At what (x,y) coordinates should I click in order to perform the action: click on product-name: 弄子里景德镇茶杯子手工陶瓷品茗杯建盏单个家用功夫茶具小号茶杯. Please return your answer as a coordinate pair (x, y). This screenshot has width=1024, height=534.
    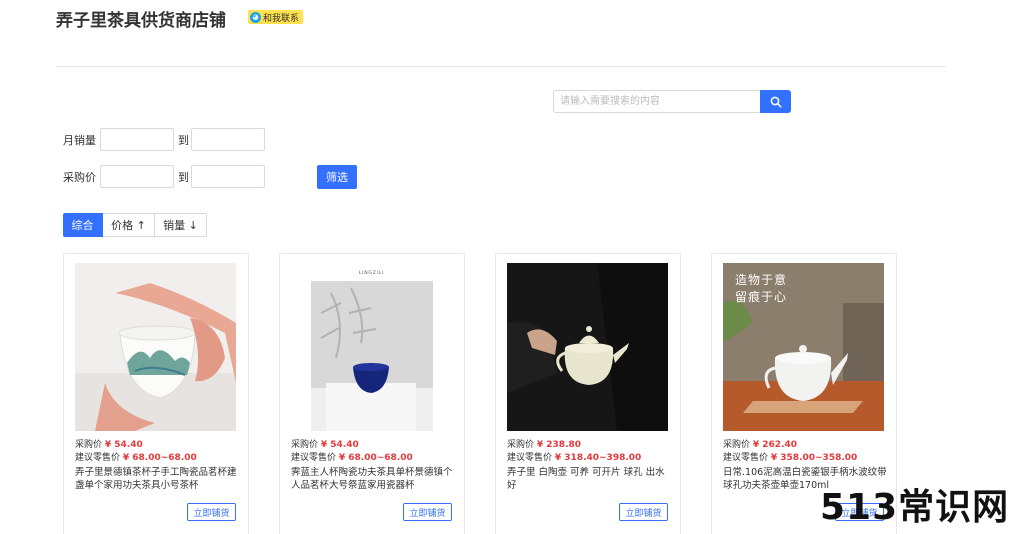
    Looking at the image, I should click on (157, 479).